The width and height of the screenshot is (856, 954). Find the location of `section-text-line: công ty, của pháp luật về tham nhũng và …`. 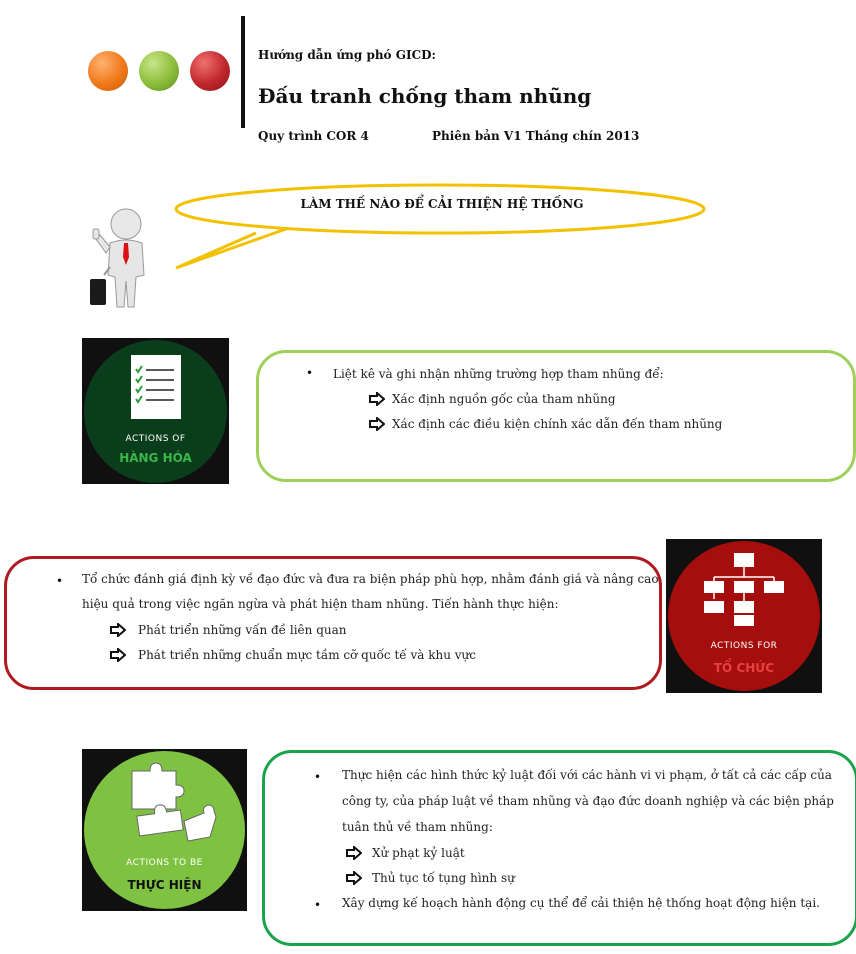

section-text-line: công ty, của pháp luật về tham nhũng và … is located at coordinates (588, 801).